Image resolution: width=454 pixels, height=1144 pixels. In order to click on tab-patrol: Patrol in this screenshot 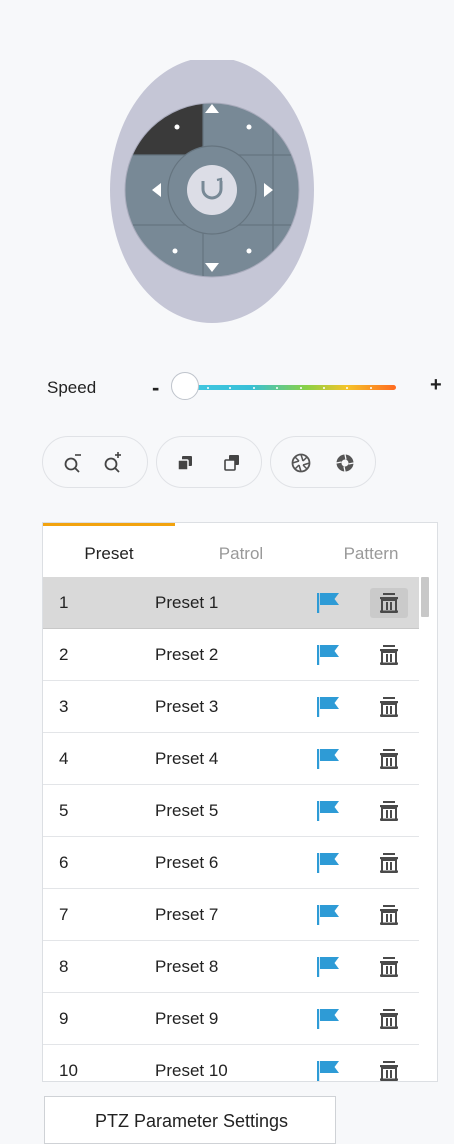, I will do `click(241, 550)`.